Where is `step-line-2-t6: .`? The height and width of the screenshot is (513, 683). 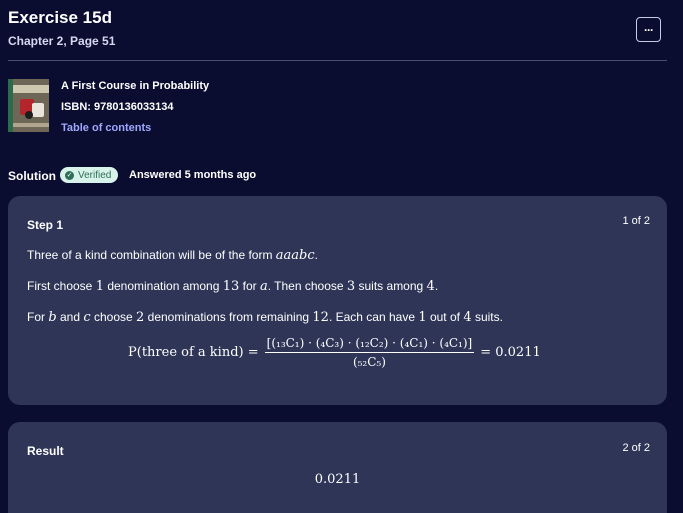
step-line-2-t6: . is located at coordinates (436, 286).